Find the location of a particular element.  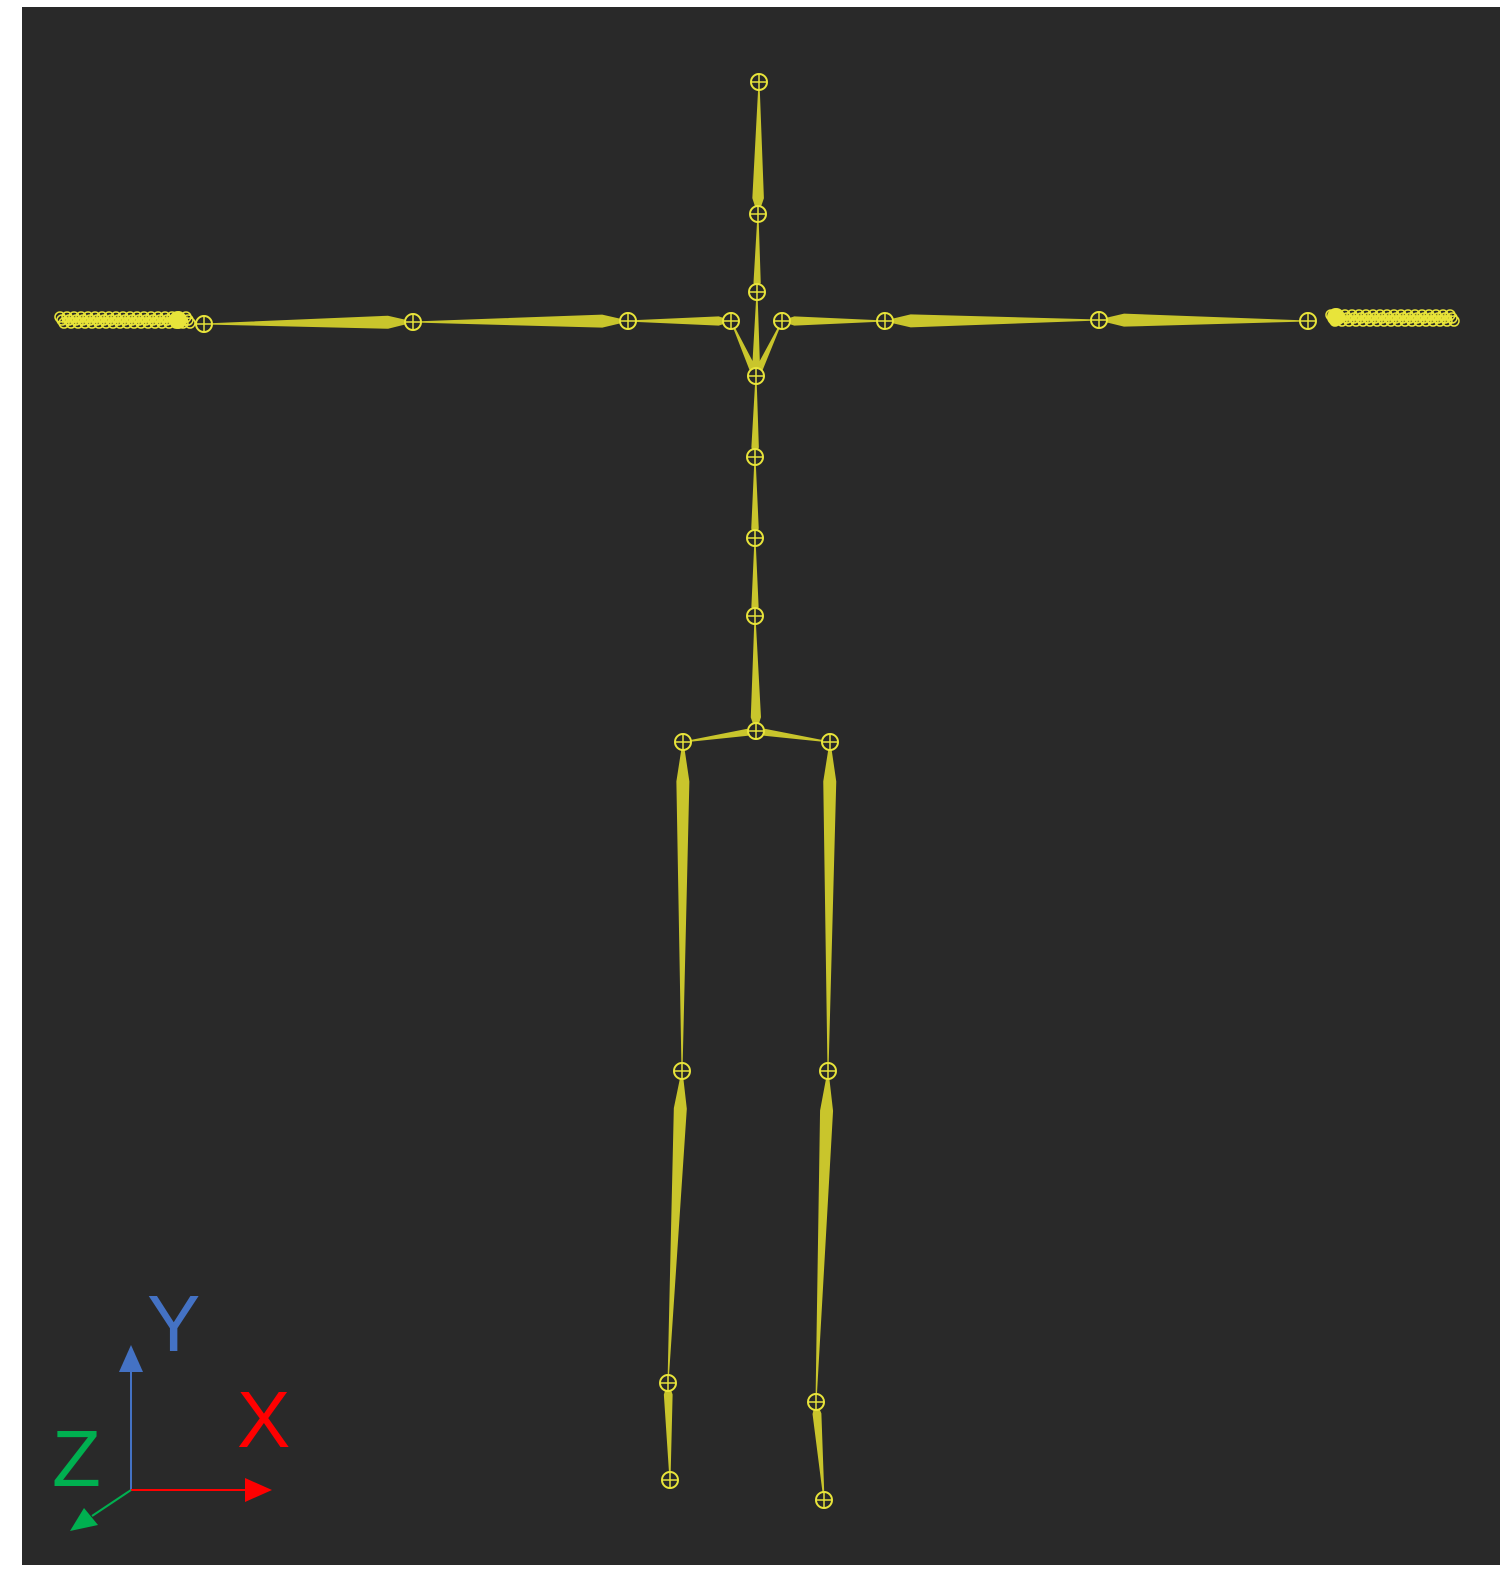

joint-right-upleg is located at coordinates (830, 742).